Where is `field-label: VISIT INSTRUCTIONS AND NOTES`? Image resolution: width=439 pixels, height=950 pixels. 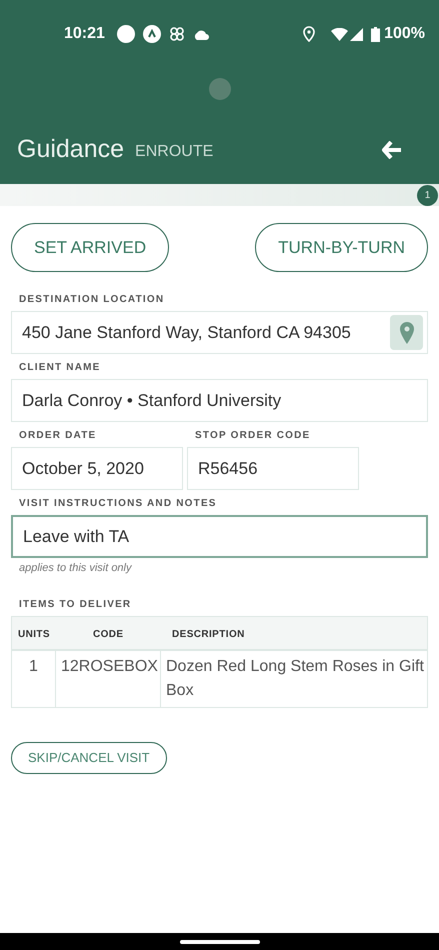
field-label: VISIT INSTRUCTIONS AND NOTES is located at coordinates (118, 504).